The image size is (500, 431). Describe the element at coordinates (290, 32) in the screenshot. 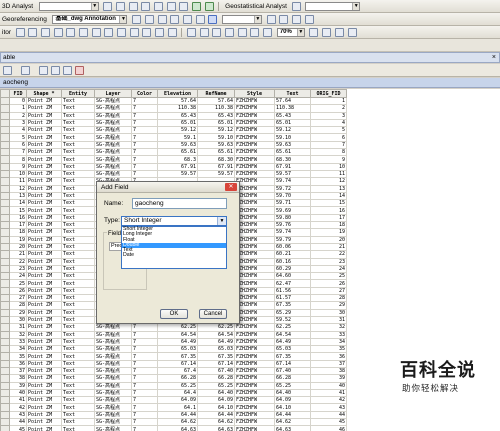

I see `zoom-dropdown: 70% ▼` at that location.